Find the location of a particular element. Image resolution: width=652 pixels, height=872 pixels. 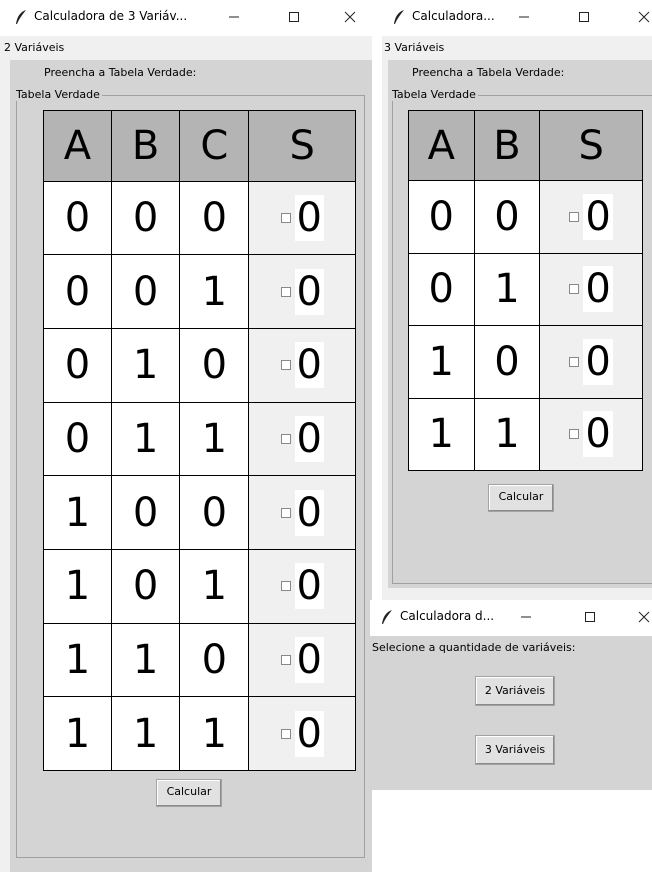

table-row: 1000 is located at coordinates (199, 512).